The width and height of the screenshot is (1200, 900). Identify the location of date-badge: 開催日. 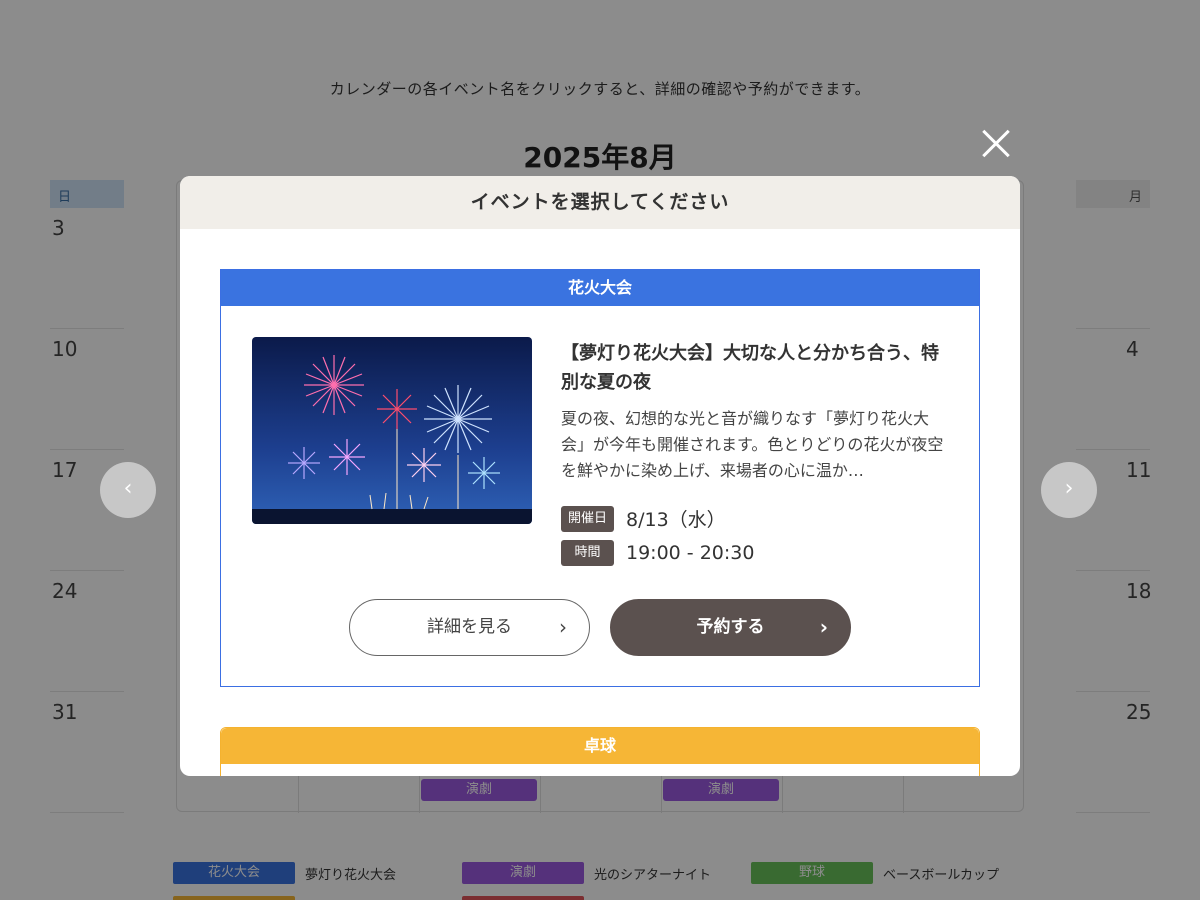
(587, 518).